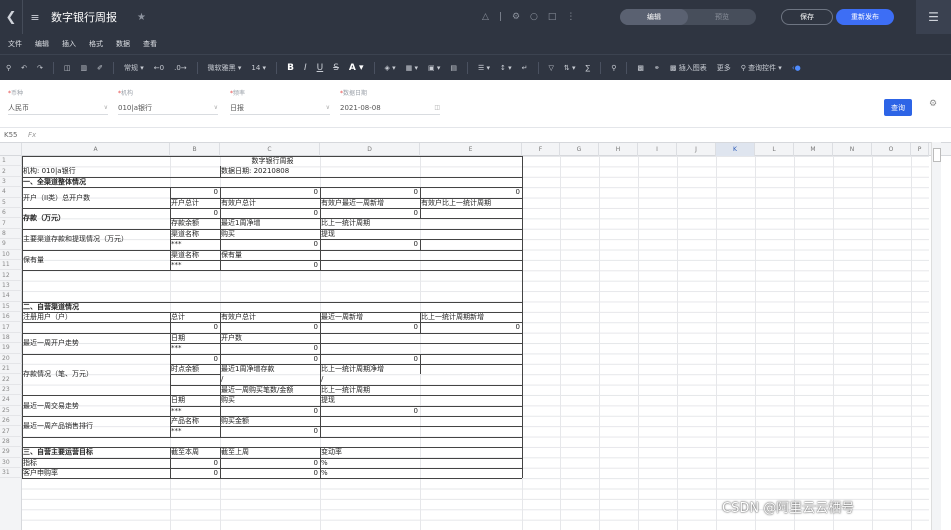  What do you see at coordinates (356, 68) in the screenshot?
I see `font-color-icon: A ▾` at bounding box center [356, 68].